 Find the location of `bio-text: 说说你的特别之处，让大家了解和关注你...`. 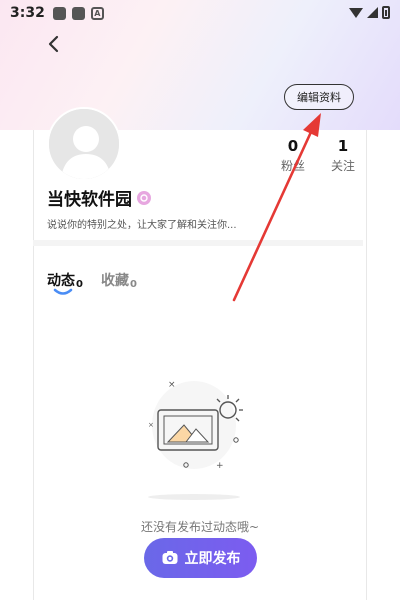

bio-text: 说说你的特别之处，让大家了解和关注你... is located at coordinates (142, 223).